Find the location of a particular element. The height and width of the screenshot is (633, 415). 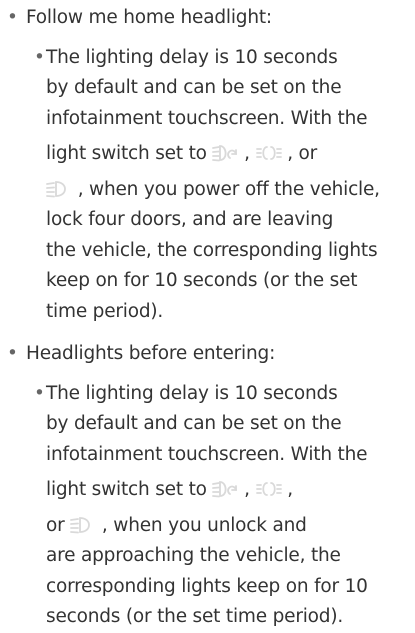

text-line: the vehicle, the corresponding lights is located at coordinates (212, 250).